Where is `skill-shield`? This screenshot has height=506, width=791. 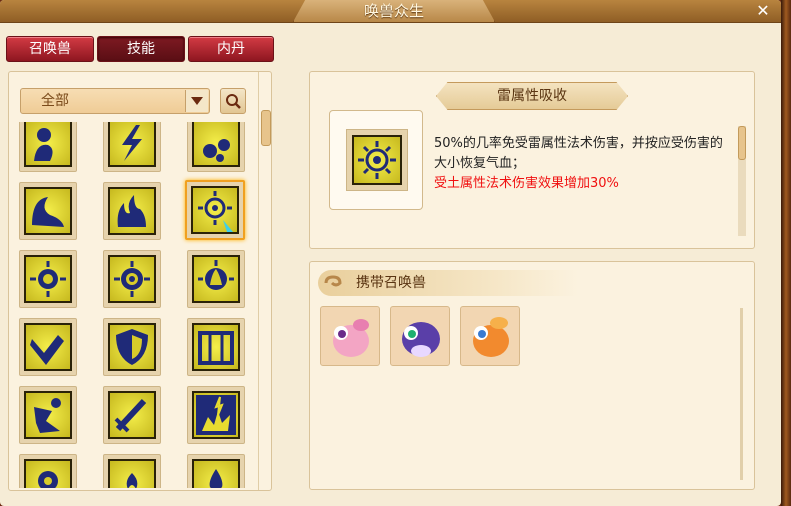 skill-shield is located at coordinates (132, 347).